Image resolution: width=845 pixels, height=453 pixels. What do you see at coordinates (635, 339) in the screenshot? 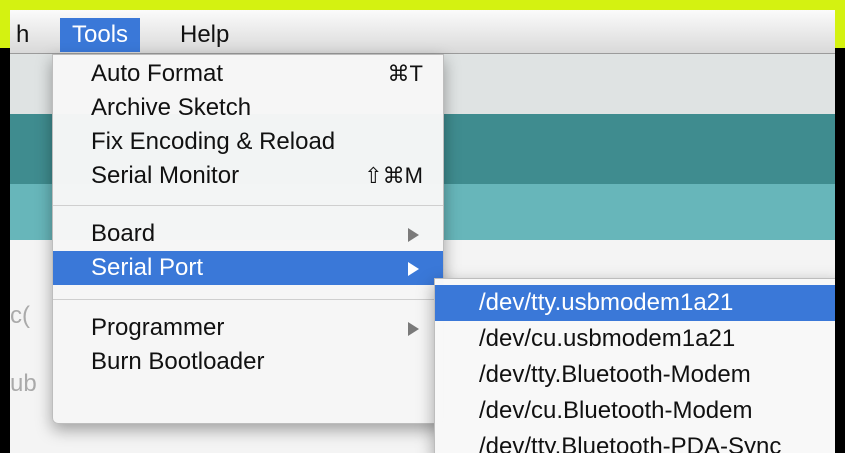
I see `serial-port-item: /dev/cu.usbmodem1a21` at bounding box center [635, 339].